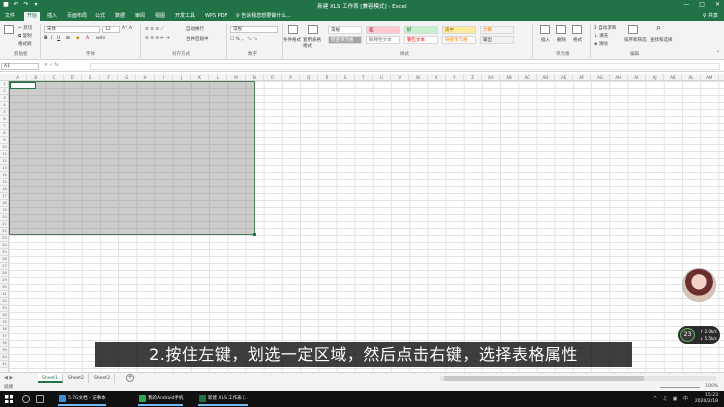 The image size is (724, 407). What do you see at coordinates (4, 196) in the screenshot?
I see `row-header: 17` at bounding box center [4, 196].